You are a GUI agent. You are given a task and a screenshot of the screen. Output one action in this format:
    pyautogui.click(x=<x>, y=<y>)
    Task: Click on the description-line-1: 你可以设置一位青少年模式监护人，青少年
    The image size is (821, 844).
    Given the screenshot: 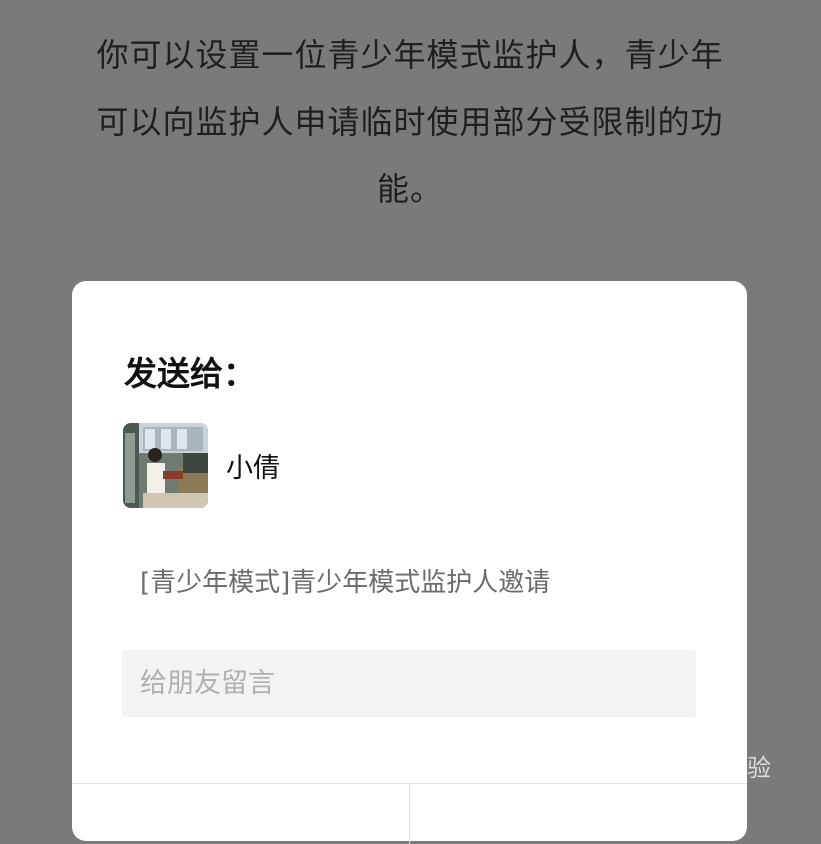 What is the action you would take?
    pyautogui.click(x=410, y=55)
    